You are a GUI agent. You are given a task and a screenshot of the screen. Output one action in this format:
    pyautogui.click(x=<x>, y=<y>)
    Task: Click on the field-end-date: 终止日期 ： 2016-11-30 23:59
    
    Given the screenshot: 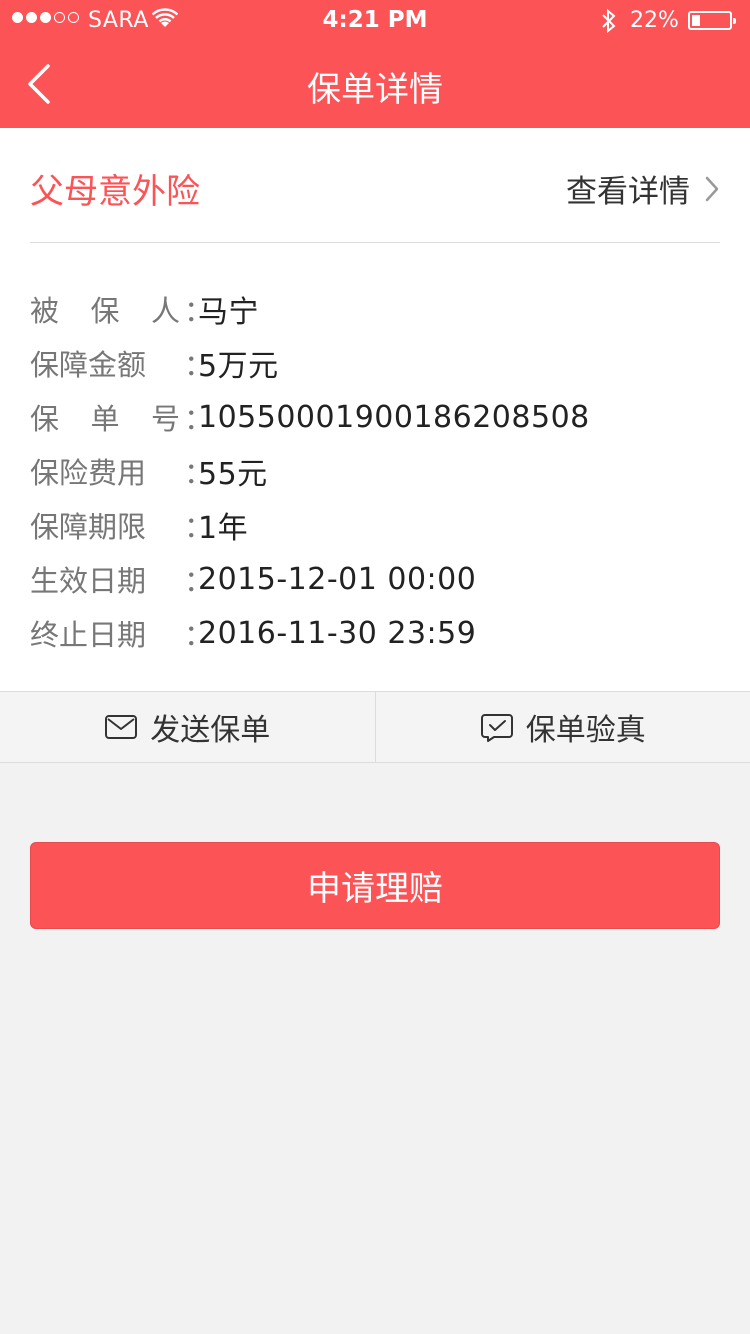 What is the action you would take?
    pyautogui.click(x=253, y=633)
    